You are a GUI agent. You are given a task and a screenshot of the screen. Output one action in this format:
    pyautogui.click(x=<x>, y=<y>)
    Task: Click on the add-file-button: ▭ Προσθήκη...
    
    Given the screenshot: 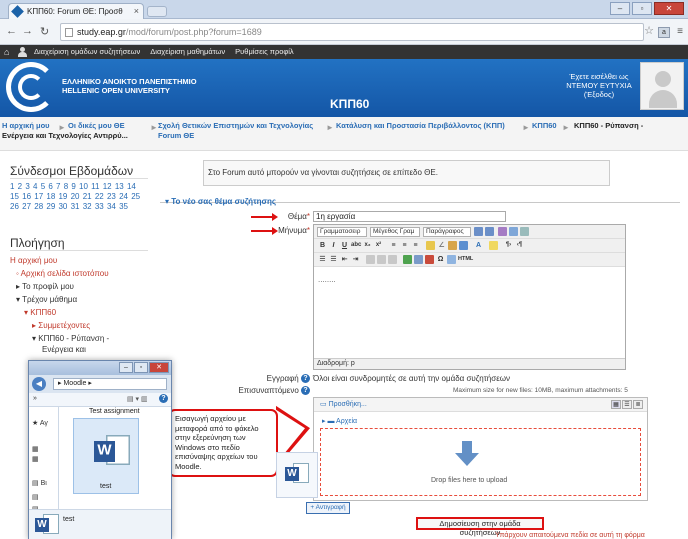 What is the action you would take?
    pyautogui.click(x=343, y=404)
    